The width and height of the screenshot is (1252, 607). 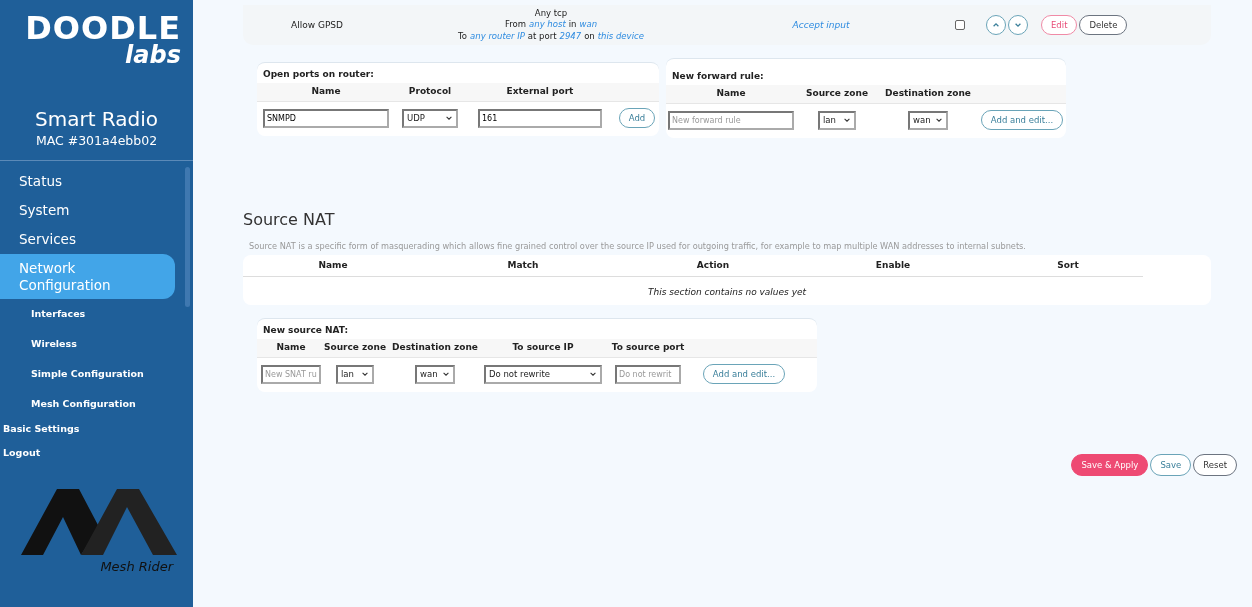 What do you see at coordinates (523, 265) in the screenshot?
I see `column-header: Match` at bounding box center [523, 265].